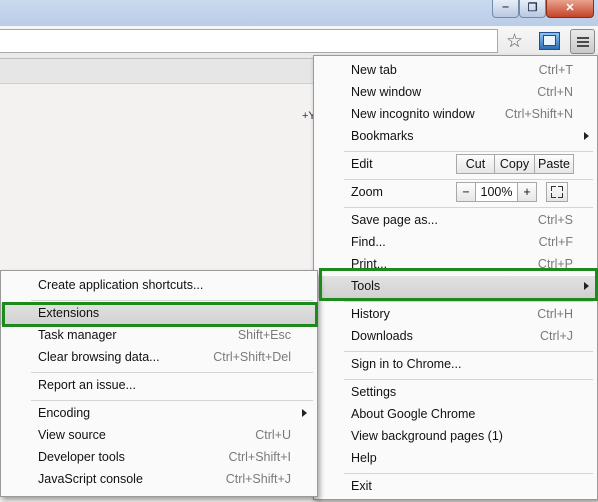  I want to click on zoom-level-display: 100%, so click(496, 192).